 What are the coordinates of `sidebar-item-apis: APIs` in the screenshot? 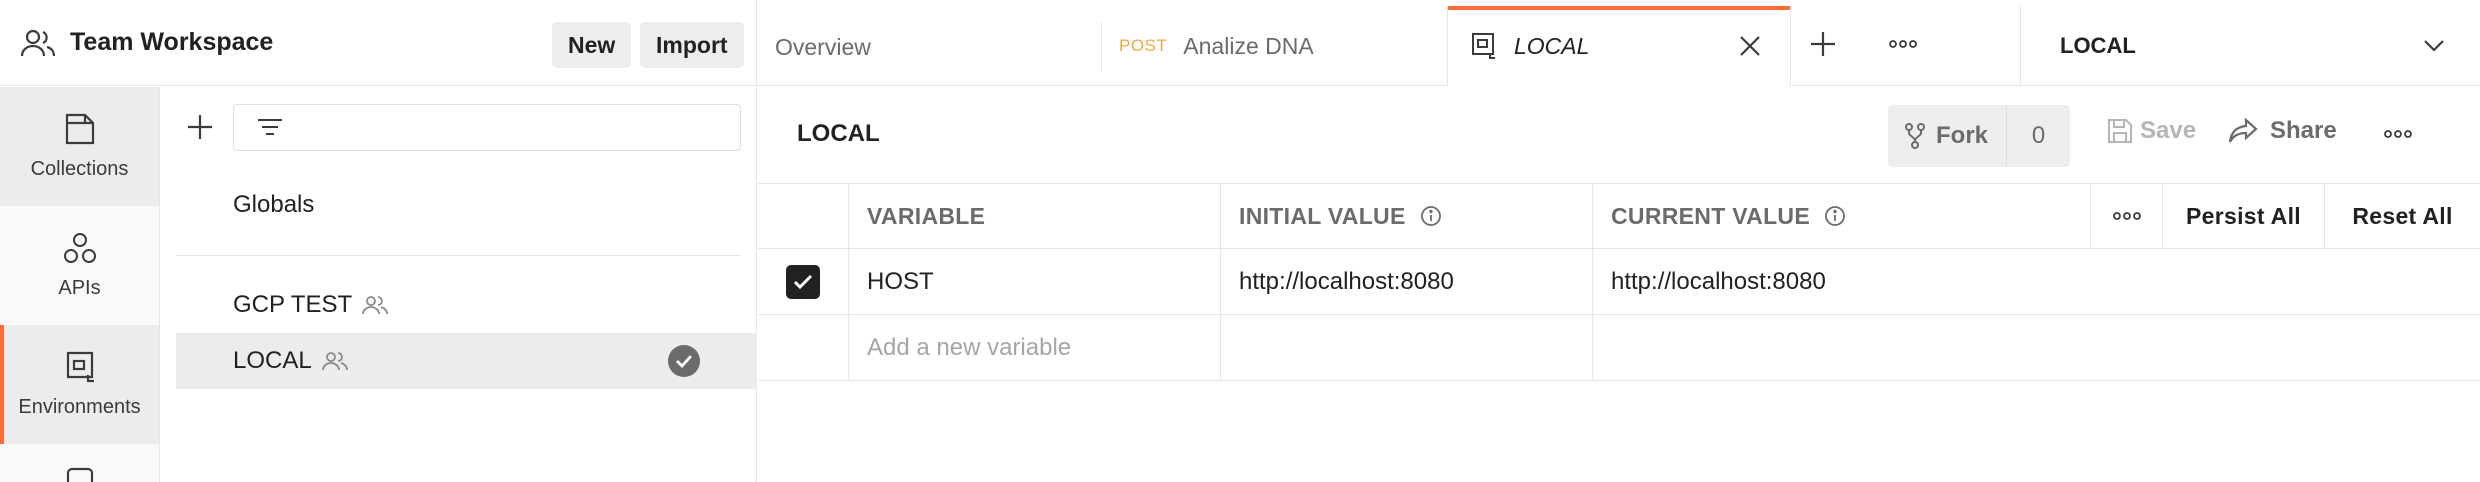 It's located at (79, 265).